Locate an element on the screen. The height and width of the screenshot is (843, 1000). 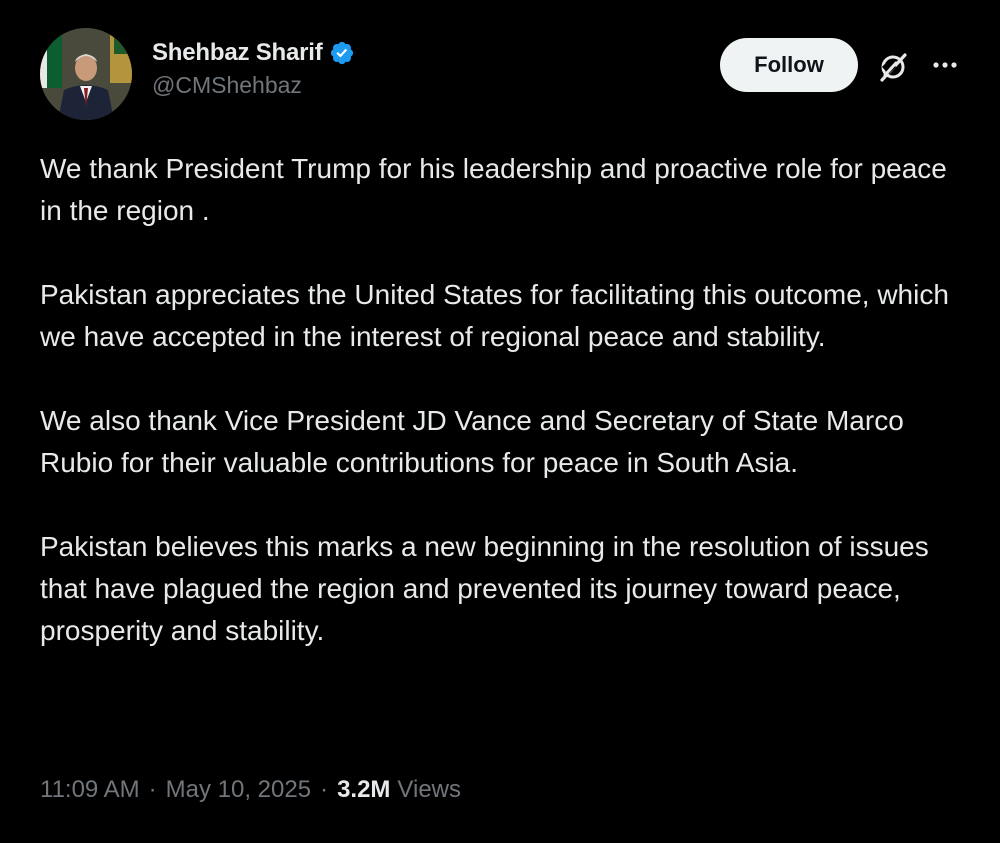
tweet-header: Shehbaz Sharif @CMShehbaz Follow is located at coordinates (505, 74).